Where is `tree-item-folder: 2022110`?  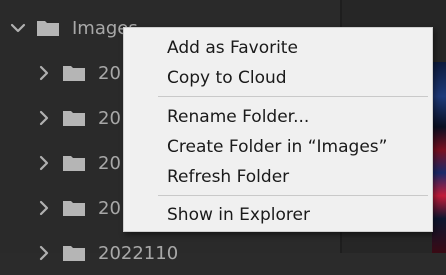 tree-item-folder: 2022110 is located at coordinates (107, 253).